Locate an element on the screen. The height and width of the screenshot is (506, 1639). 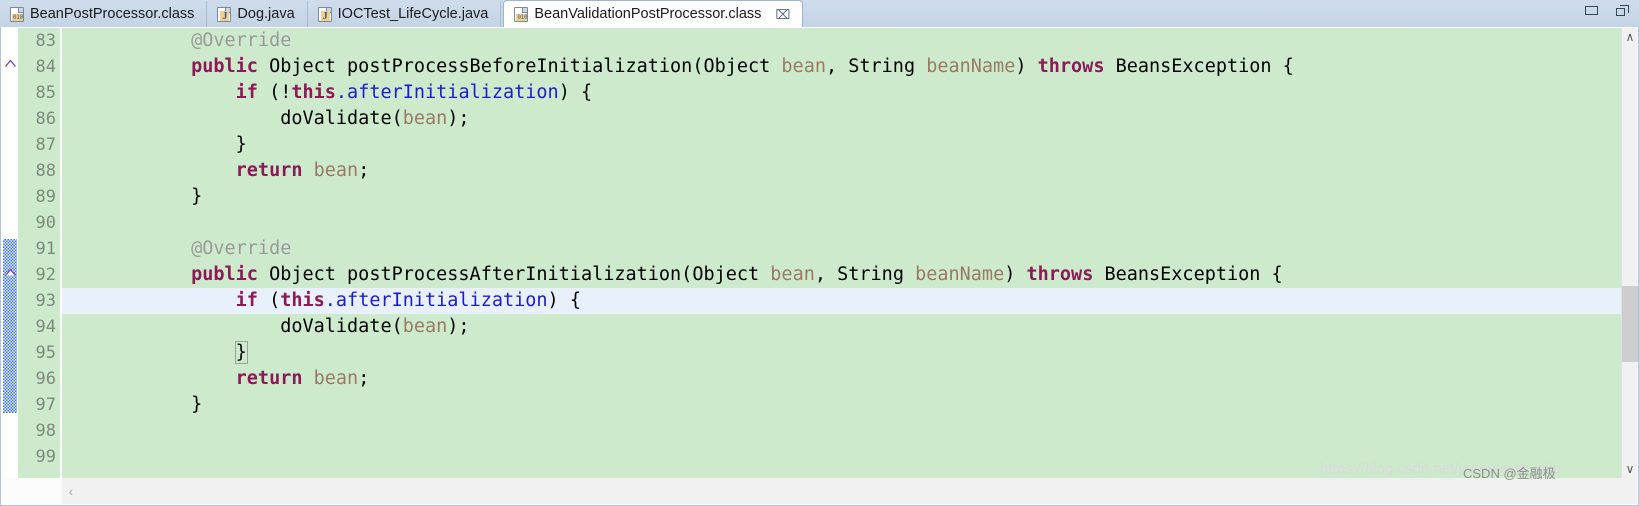
line-number: 88 is located at coordinates (45, 171).